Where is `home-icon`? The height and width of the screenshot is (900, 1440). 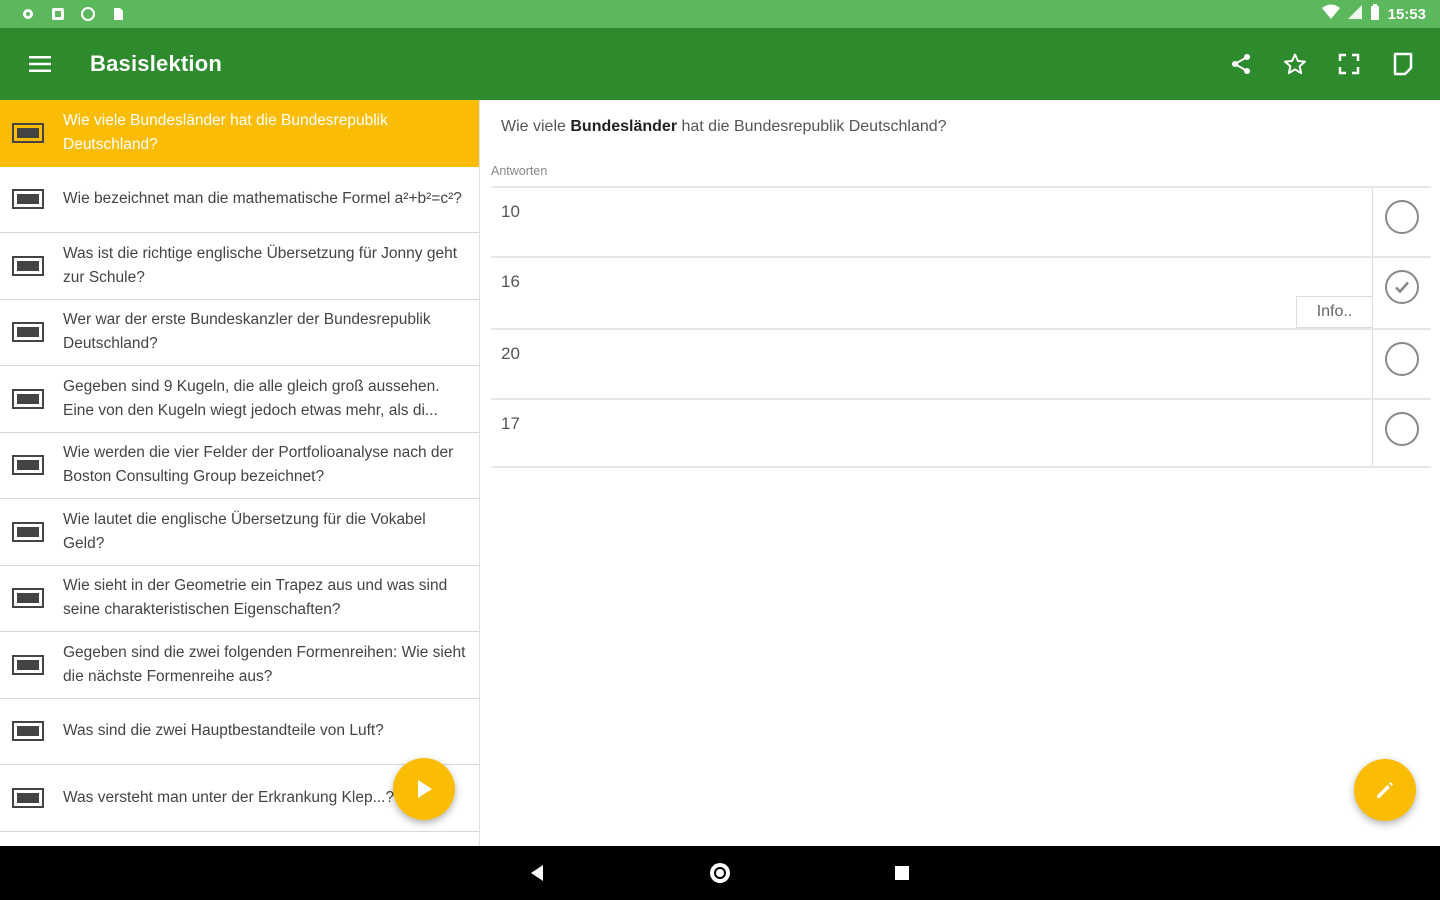
home-icon is located at coordinates (720, 873).